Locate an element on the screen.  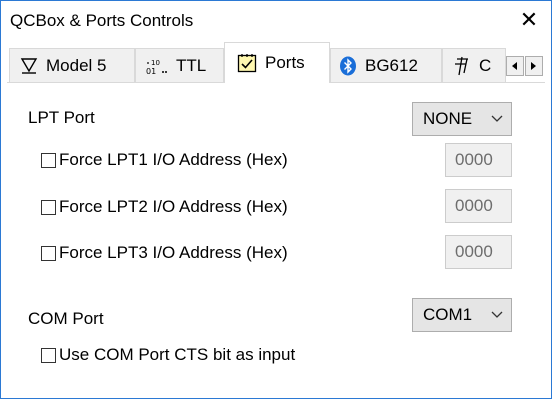
lpt2-address-field: 0000 is located at coordinates (478, 206).